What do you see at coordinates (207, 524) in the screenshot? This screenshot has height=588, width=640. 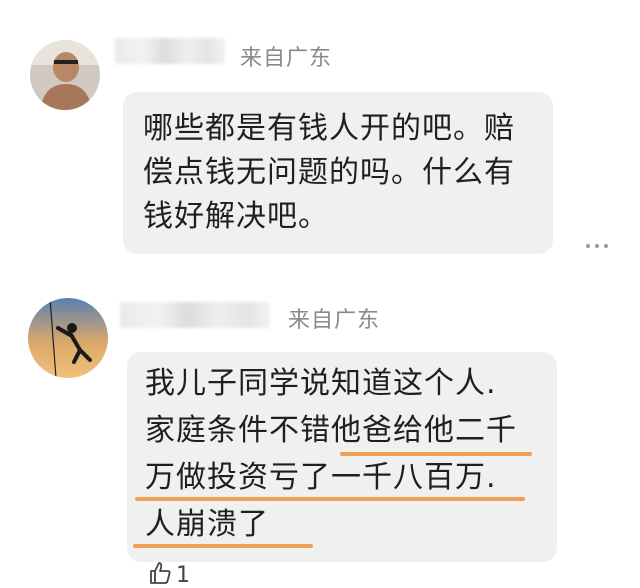 I see `comment-text-line: 人崩溃了` at bounding box center [207, 524].